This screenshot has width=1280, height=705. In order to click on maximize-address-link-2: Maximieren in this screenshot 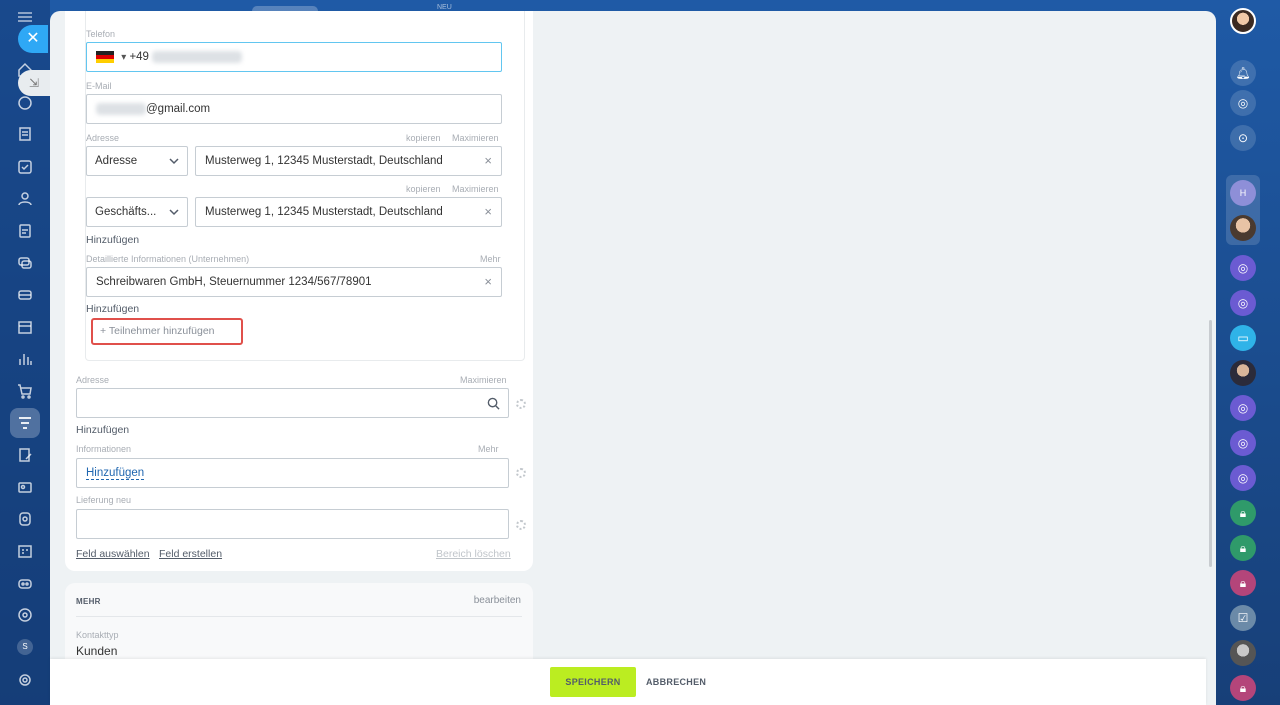, I will do `click(475, 189)`.